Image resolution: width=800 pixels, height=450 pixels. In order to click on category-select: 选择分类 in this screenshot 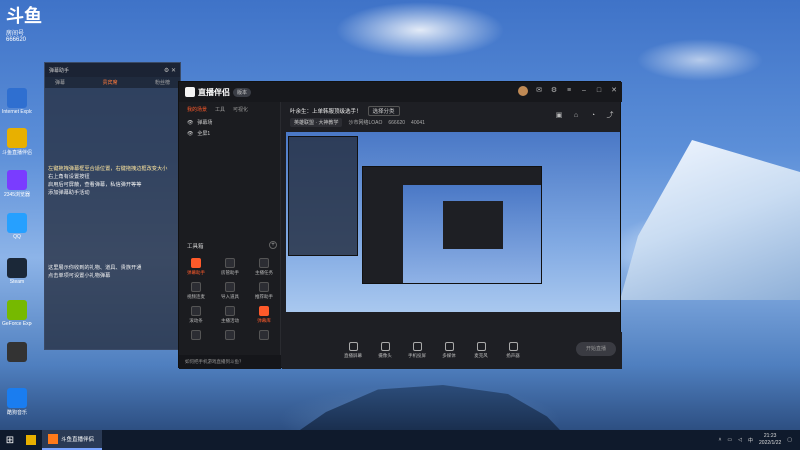, I will do `click(383, 111)`.